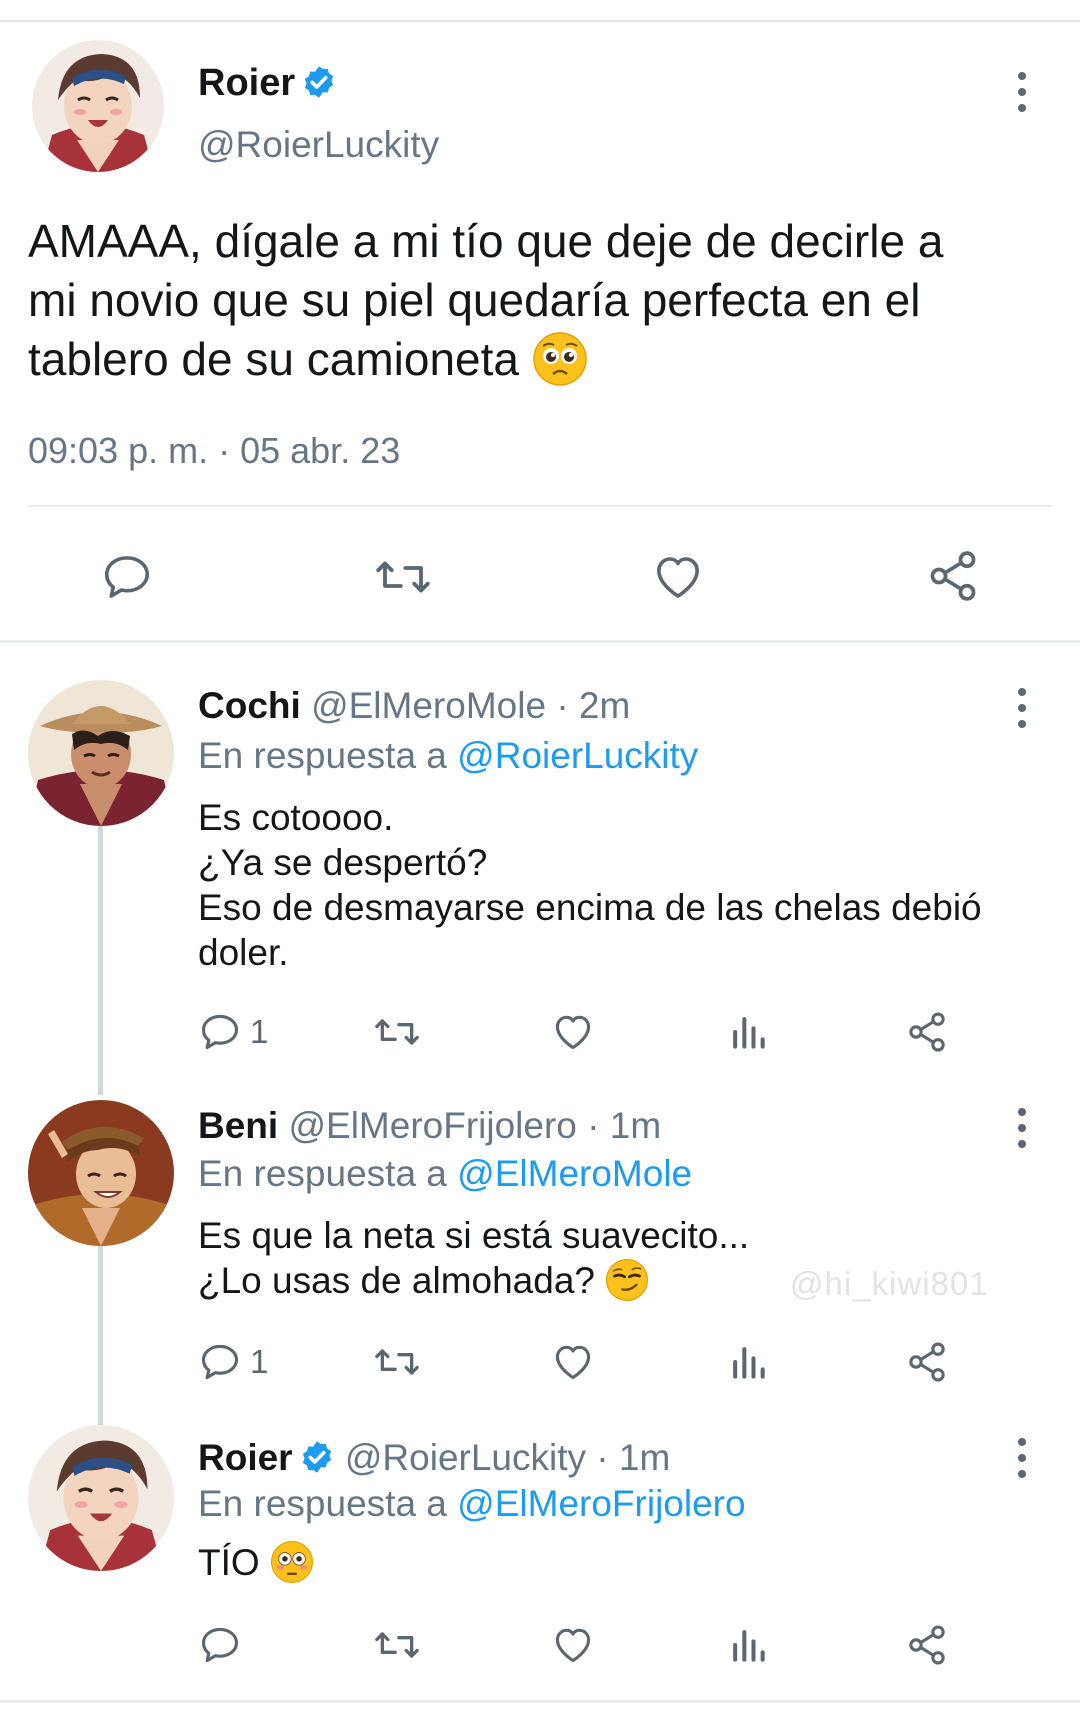  Describe the element at coordinates (448, 756) in the screenshot. I see `in-reply-to: En respuesta a @RoierLuckity` at that location.